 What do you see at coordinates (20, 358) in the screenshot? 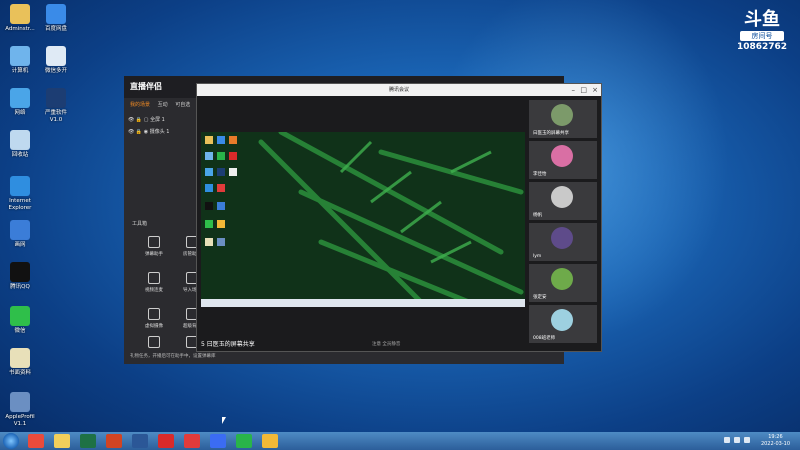
I see `doc-icon` at bounding box center [20, 358].